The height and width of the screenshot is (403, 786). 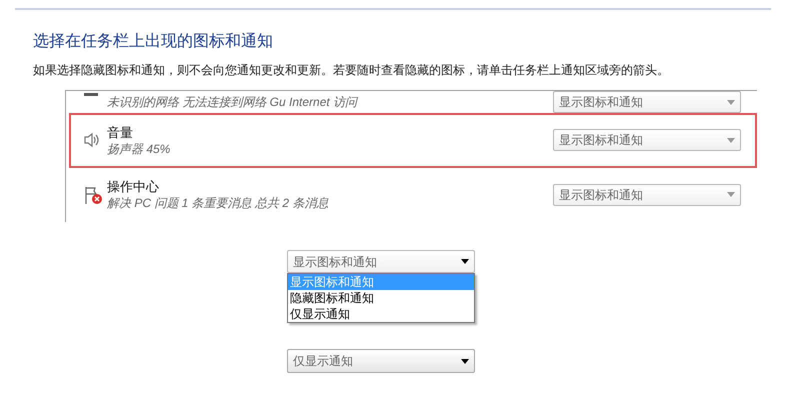 I want to click on item-status: 解决 PC 问题 1 条重要消息 总共 2 条消息, so click(x=218, y=203).